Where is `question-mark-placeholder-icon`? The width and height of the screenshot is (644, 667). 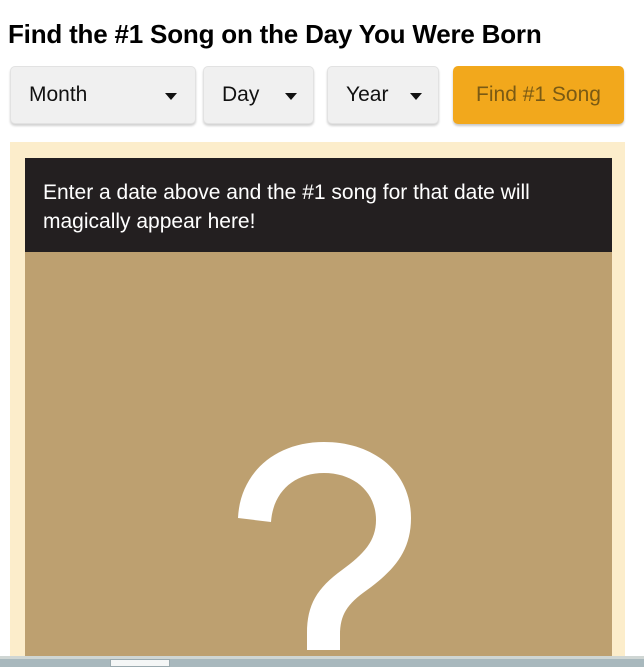
question-mark-placeholder-icon is located at coordinates (324, 546).